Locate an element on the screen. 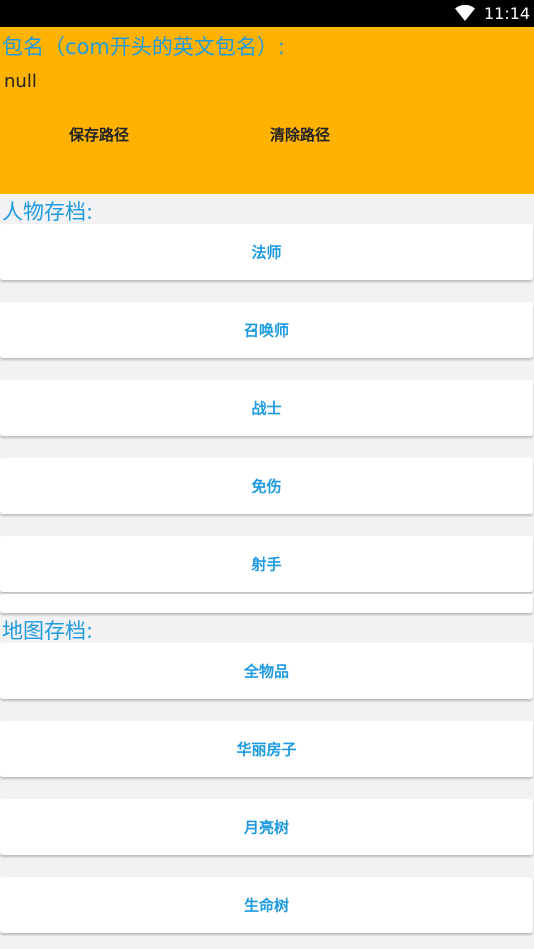 This screenshot has height=949, width=534. card-label: 免伤 is located at coordinates (266, 486).